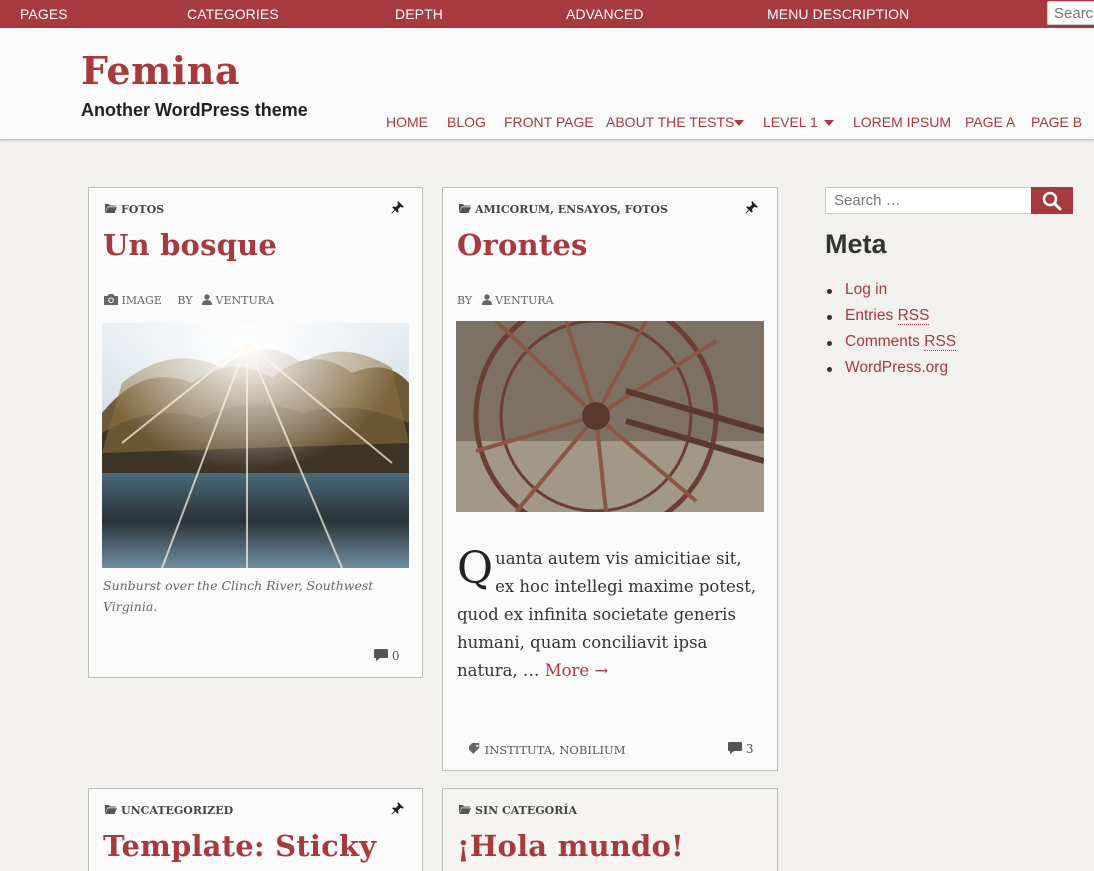 This screenshot has width=1094, height=871. What do you see at coordinates (233, 14) in the screenshot?
I see `top-menu-categories: CATEGORIES` at bounding box center [233, 14].